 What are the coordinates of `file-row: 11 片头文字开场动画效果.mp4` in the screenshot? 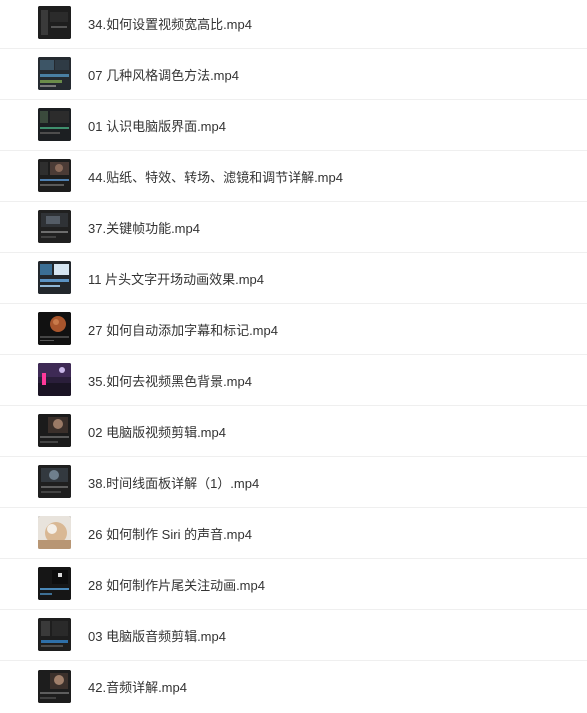 It's located at (293, 278).